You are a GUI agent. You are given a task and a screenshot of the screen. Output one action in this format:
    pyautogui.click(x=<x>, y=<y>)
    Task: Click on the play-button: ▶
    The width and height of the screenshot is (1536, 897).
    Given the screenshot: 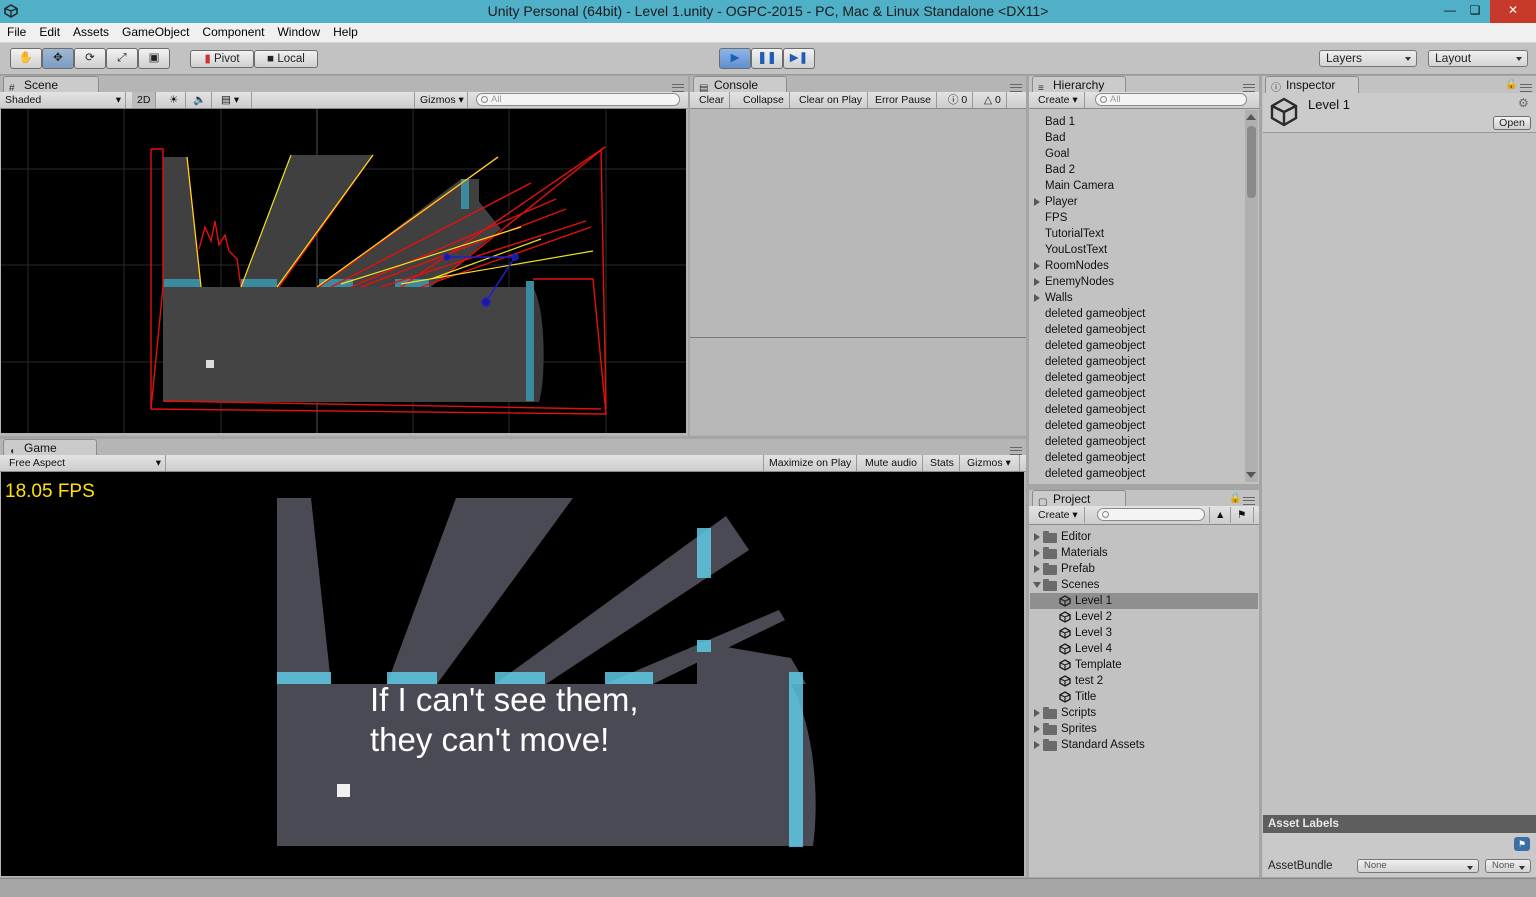 What is the action you would take?
    pyautogui.click(x=735, y=58)
    